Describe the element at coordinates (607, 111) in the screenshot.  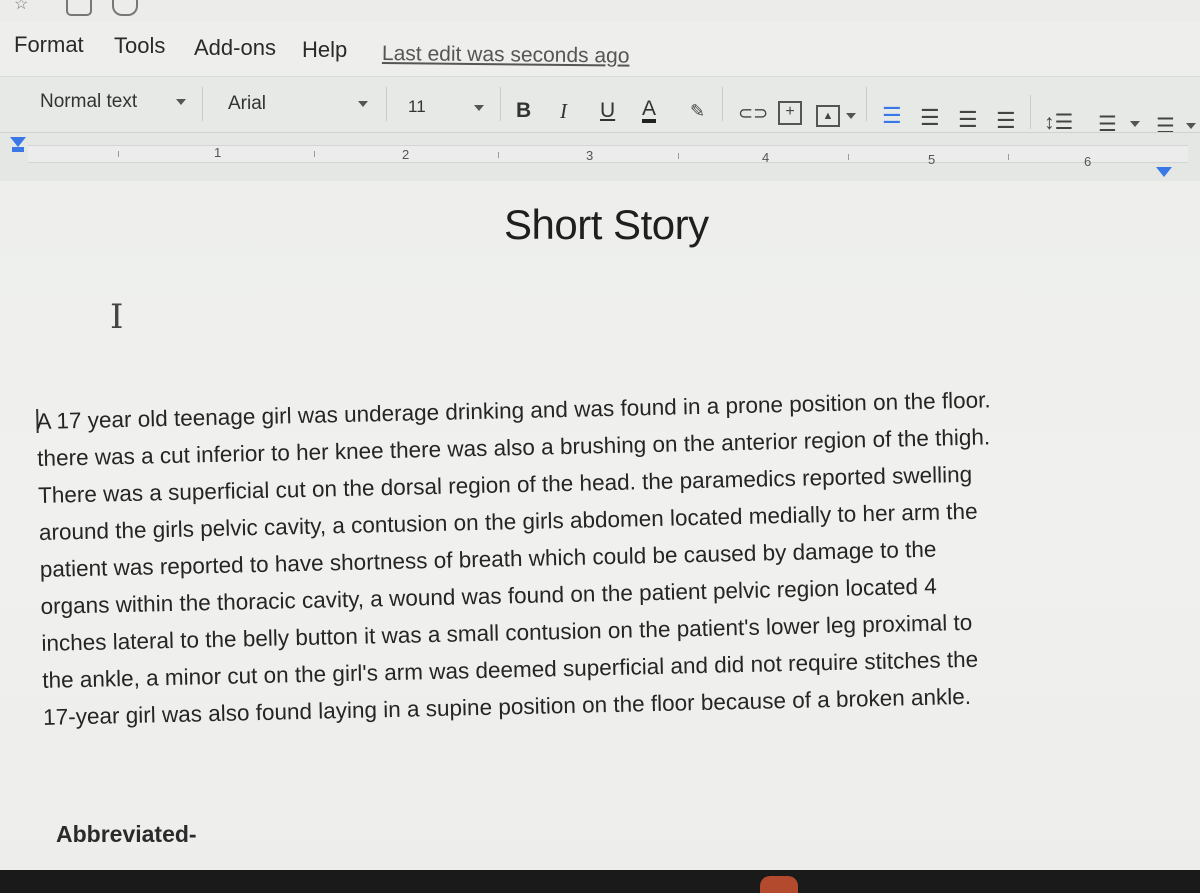
I see `underline-button: U` at that location.